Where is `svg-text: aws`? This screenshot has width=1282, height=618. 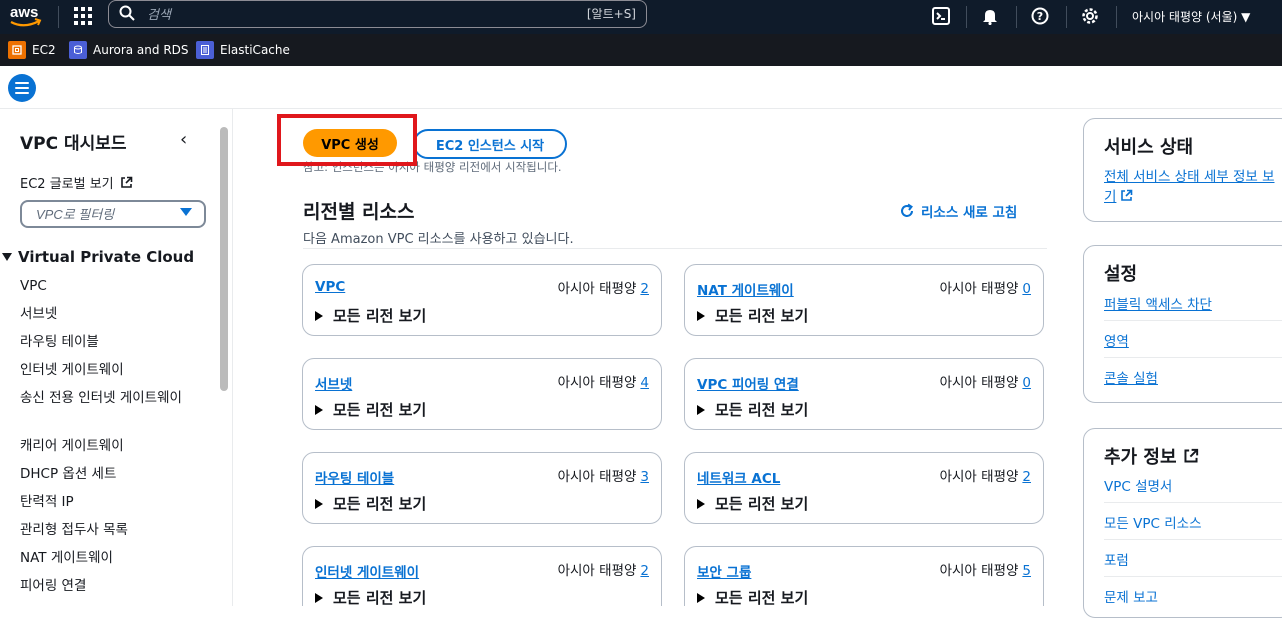
svg-text: aws is located at coordinates (24, 12).